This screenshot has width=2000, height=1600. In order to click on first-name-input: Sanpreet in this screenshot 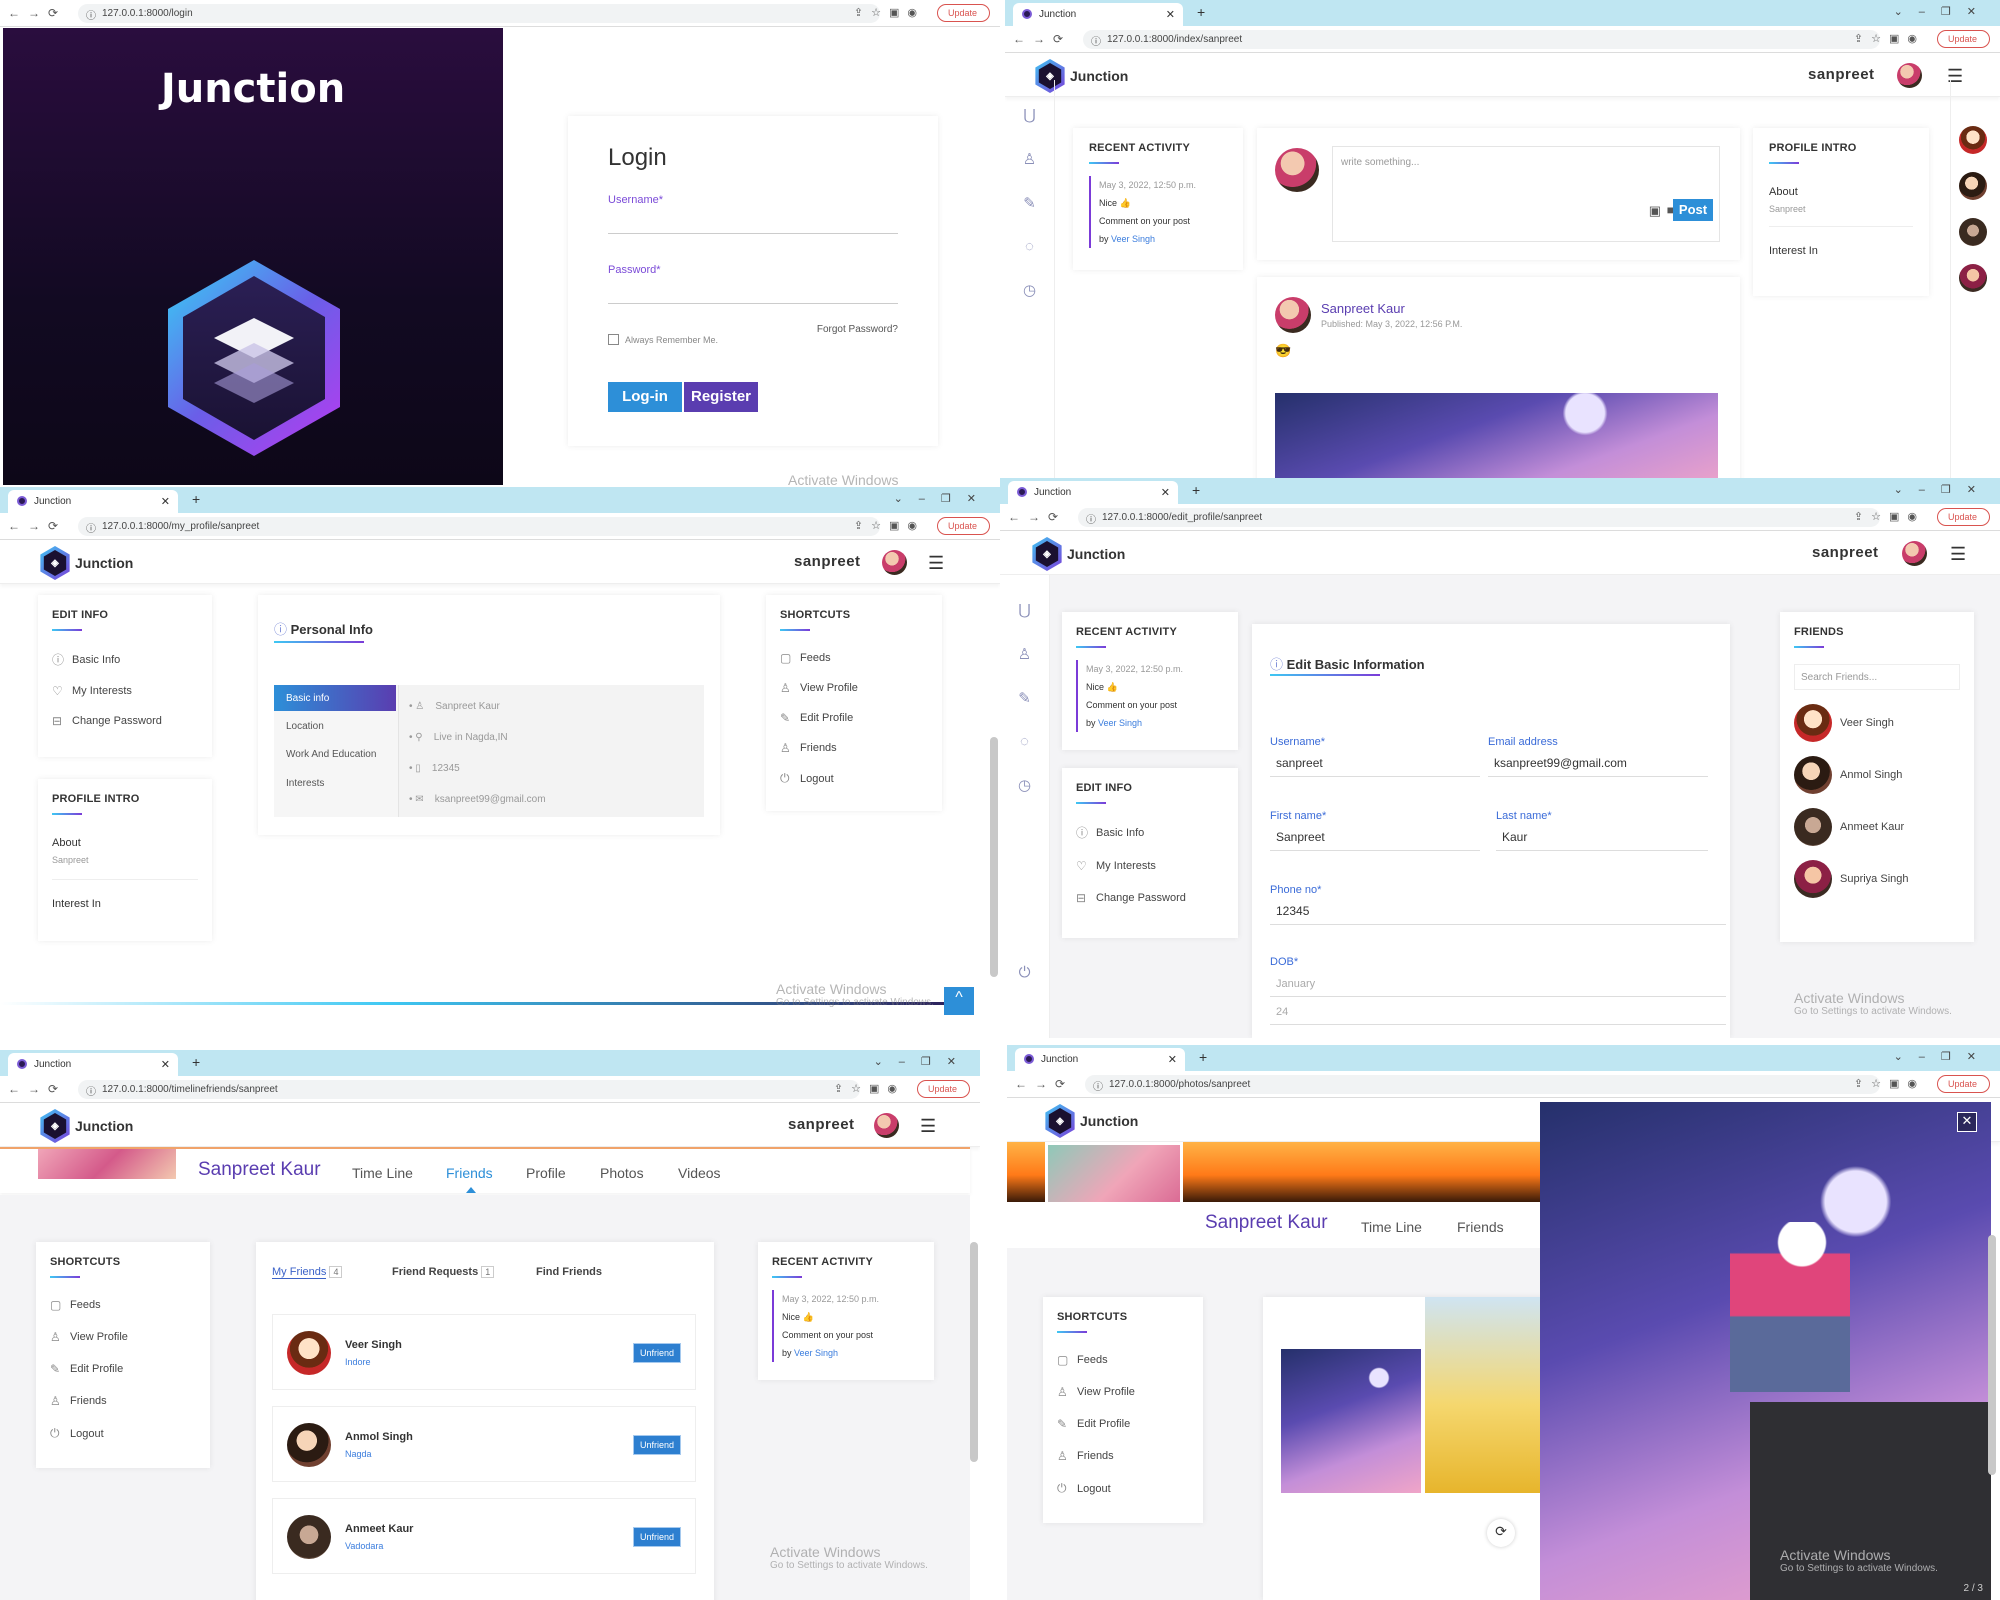, I will do `click(1375, 836)`.